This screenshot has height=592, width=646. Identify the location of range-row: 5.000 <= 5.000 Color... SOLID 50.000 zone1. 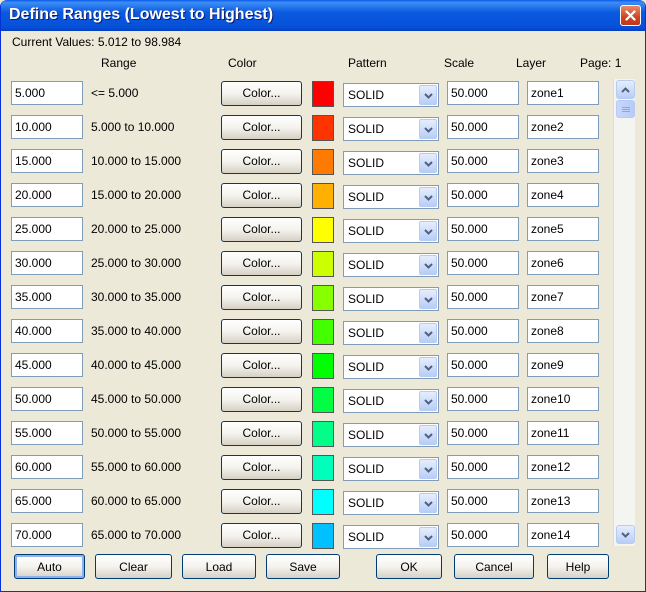
(306, 98).